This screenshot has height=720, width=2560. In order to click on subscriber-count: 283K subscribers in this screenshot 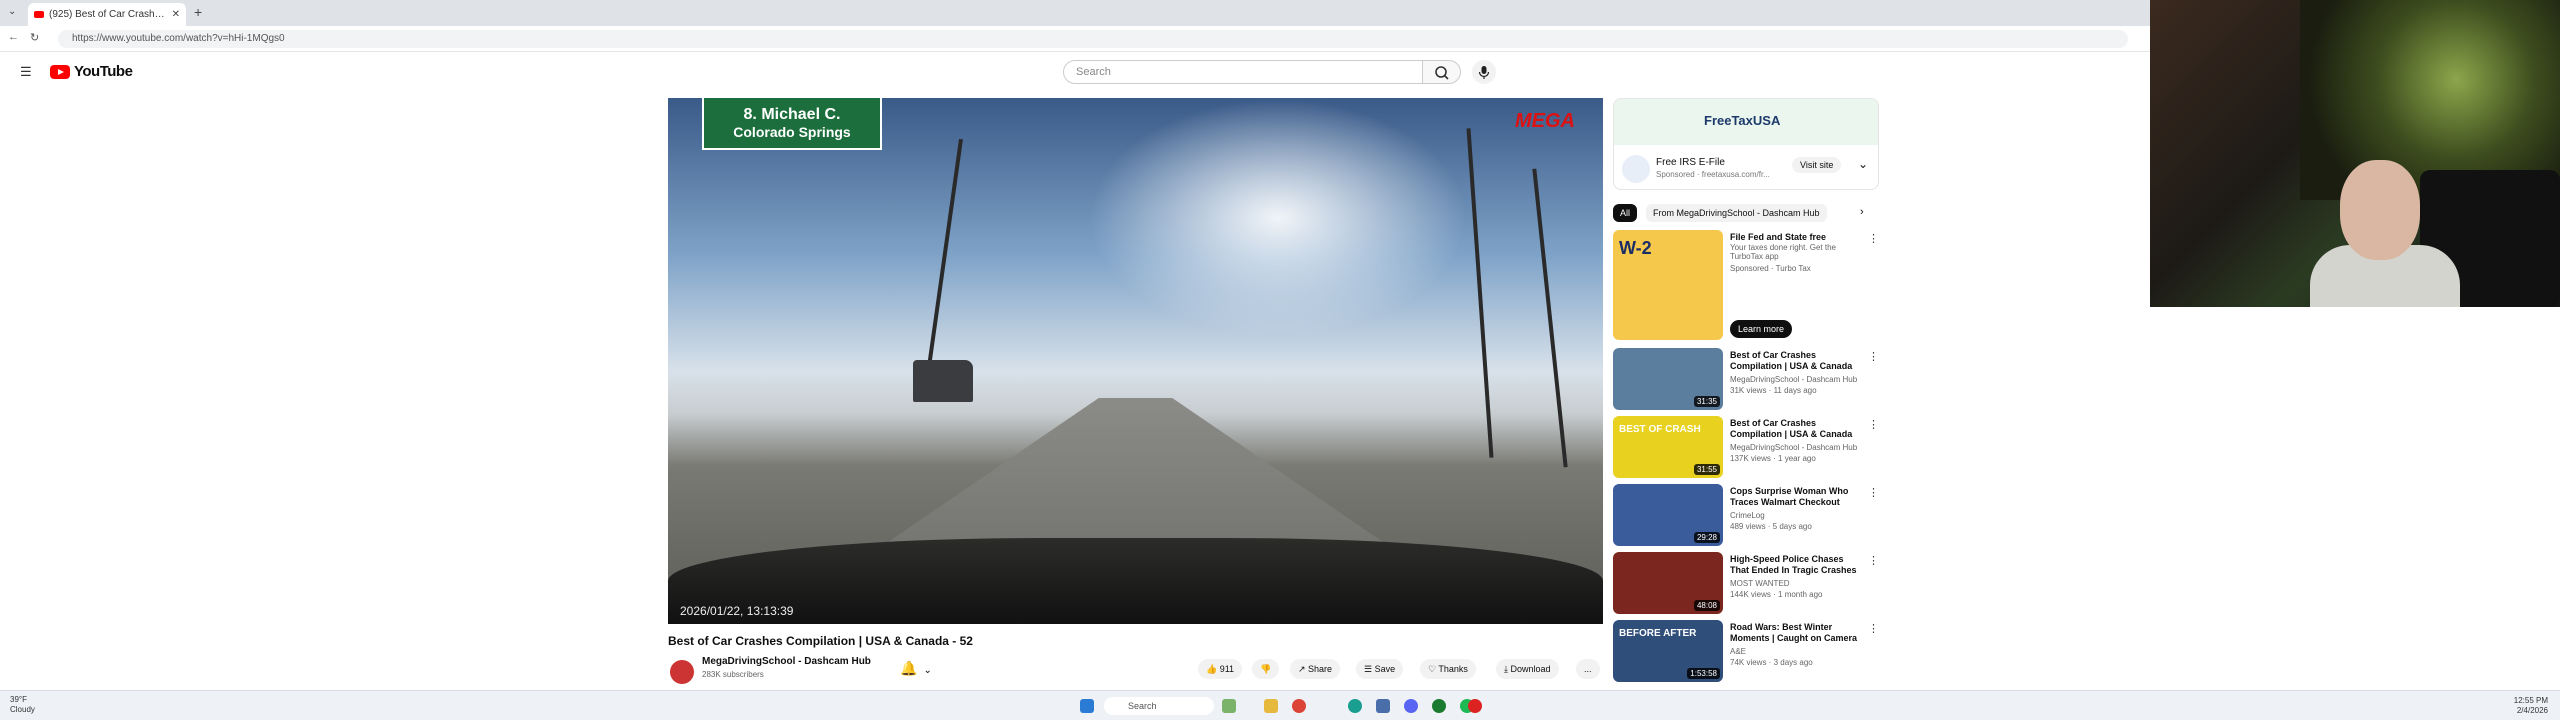, I will do `click(733, 674)`.